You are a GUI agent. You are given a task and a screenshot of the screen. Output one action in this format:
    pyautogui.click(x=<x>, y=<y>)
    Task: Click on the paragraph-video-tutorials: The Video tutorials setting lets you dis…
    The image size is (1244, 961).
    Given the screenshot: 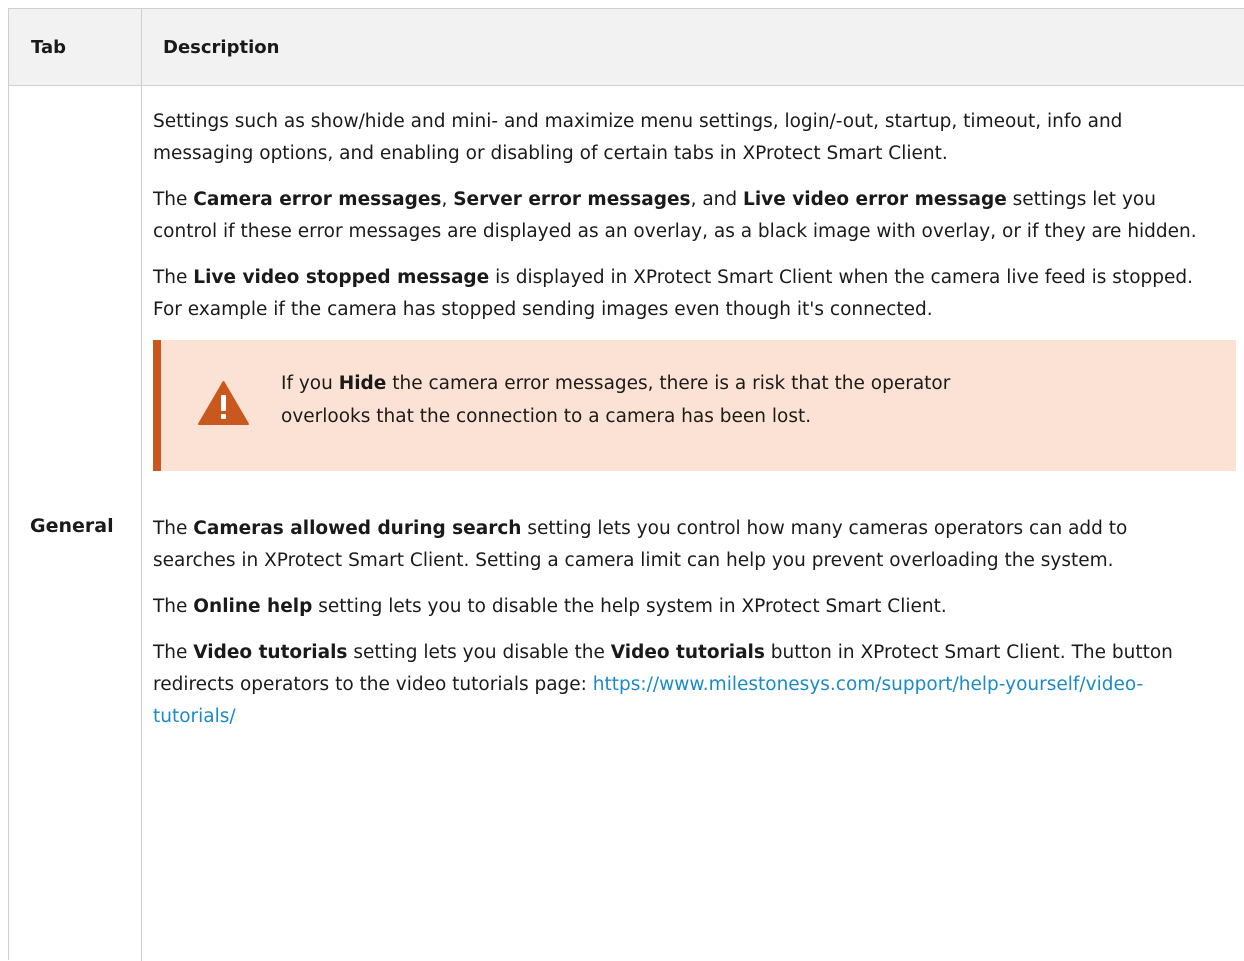 What is the action you would take?
    pyautogui.click(x=663, y=684)
    